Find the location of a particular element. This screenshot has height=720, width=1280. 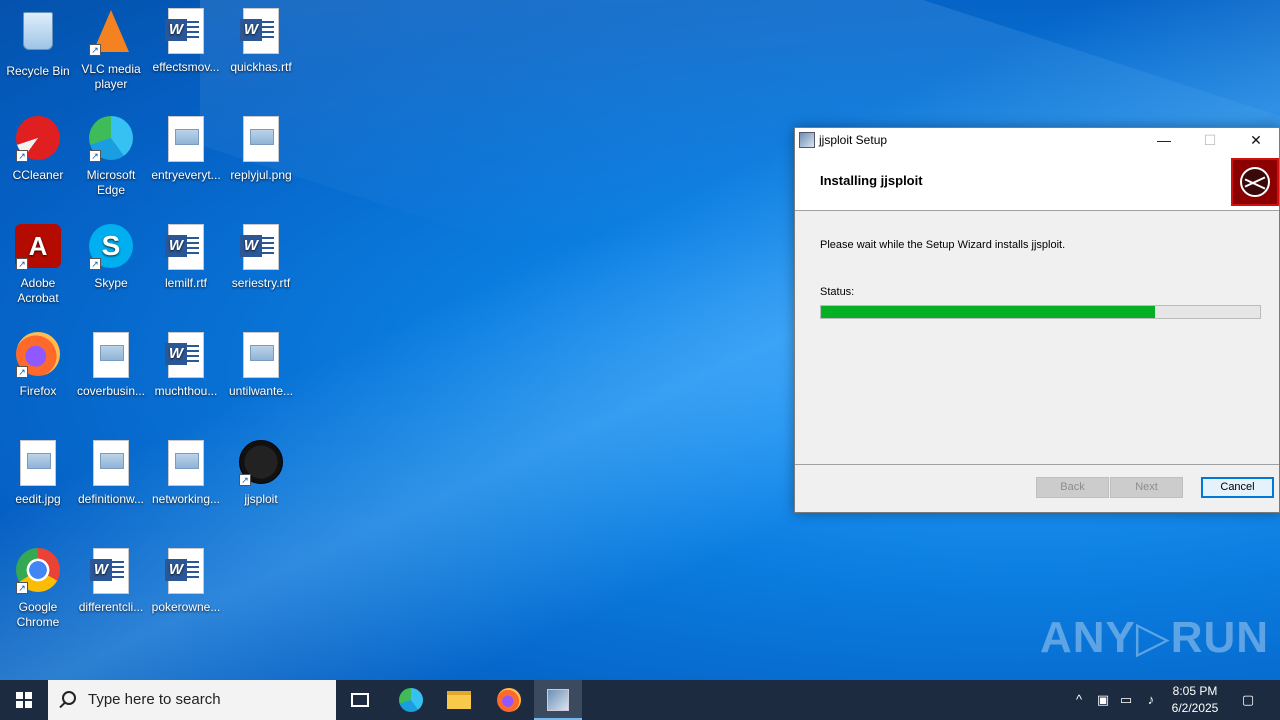

firefox-icon is located at coordinates (509, 699).